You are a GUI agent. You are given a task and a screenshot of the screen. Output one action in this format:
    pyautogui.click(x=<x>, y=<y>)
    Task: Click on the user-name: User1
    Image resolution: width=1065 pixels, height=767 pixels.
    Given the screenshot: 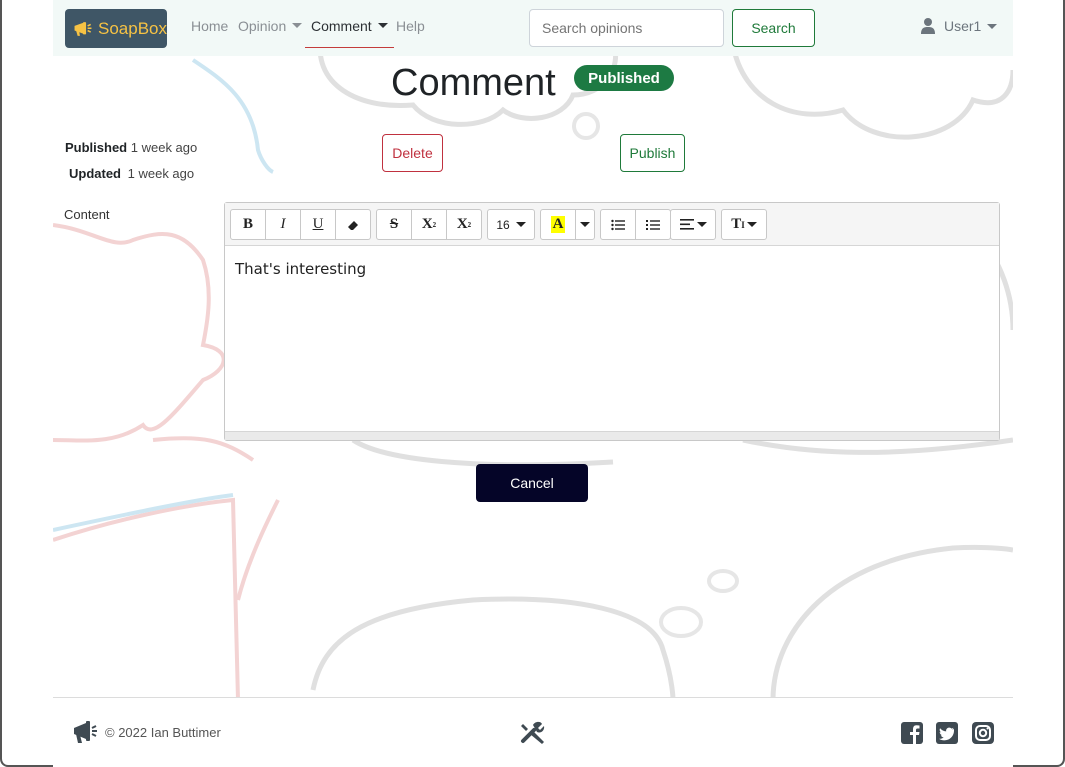 What is the action you would take?
    pyautogui.click(x=963, y=26)
    